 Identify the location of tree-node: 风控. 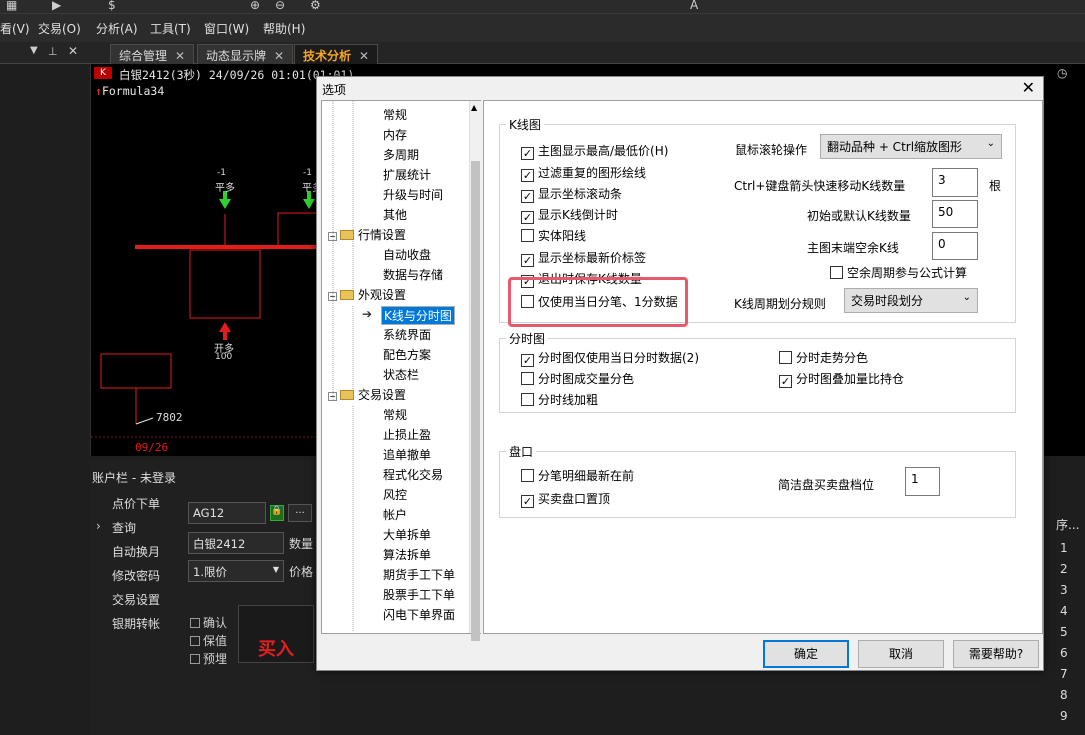
(395, 494).